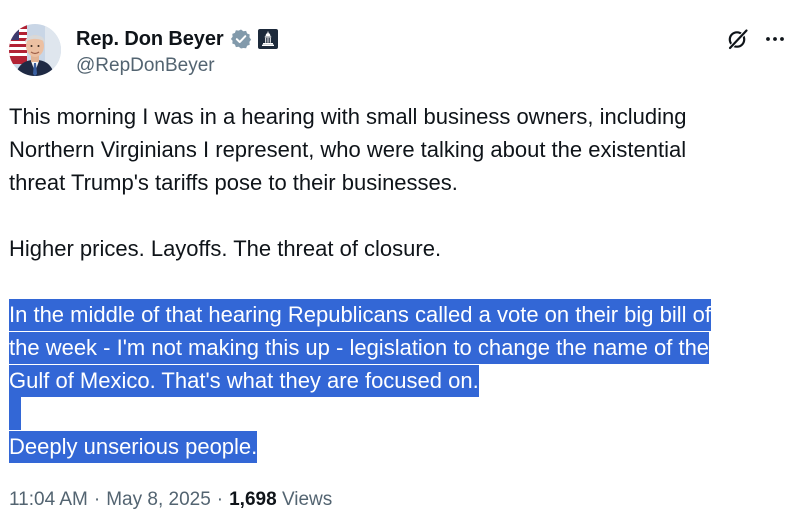  Describe the element at coordinates (48, 500) in the screenshot. I see `post-time: 11:04 AM` at that location.